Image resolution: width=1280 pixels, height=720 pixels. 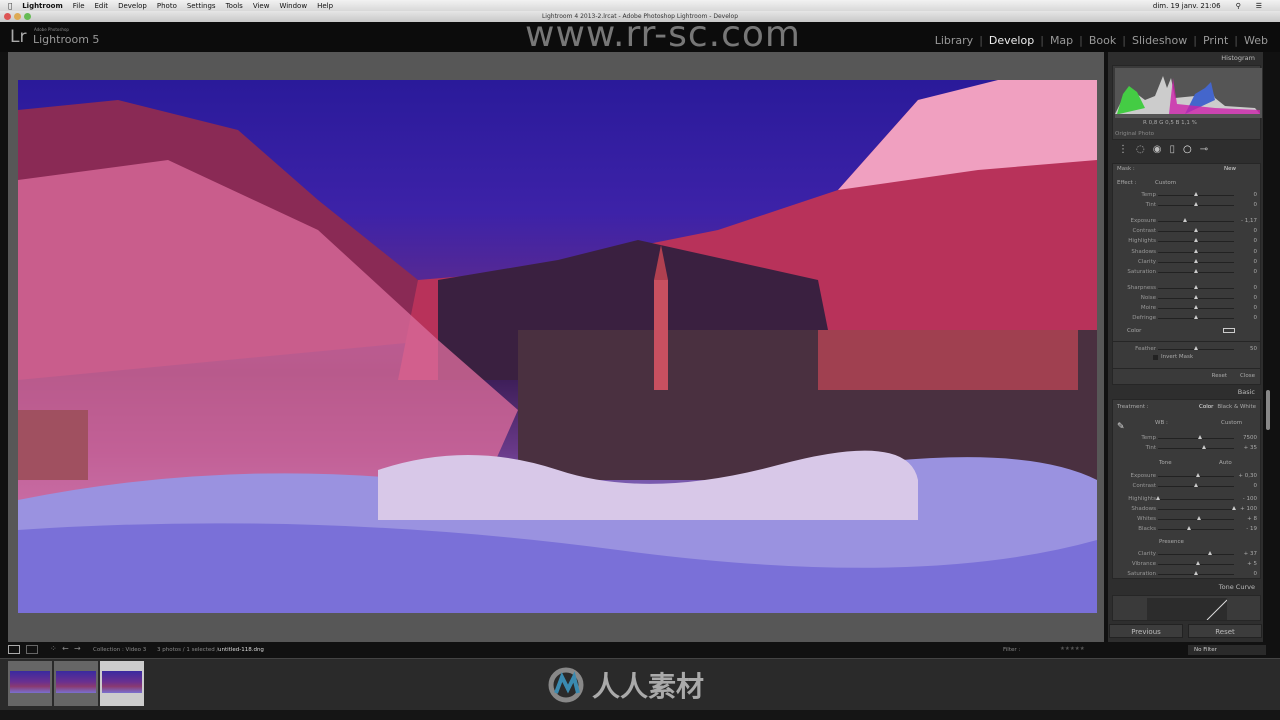 What do you see at coordinates (1186, 588) in the screenshot?
I see `tone-curve-header: Tone Curve` at bounding box center [1186, 588].